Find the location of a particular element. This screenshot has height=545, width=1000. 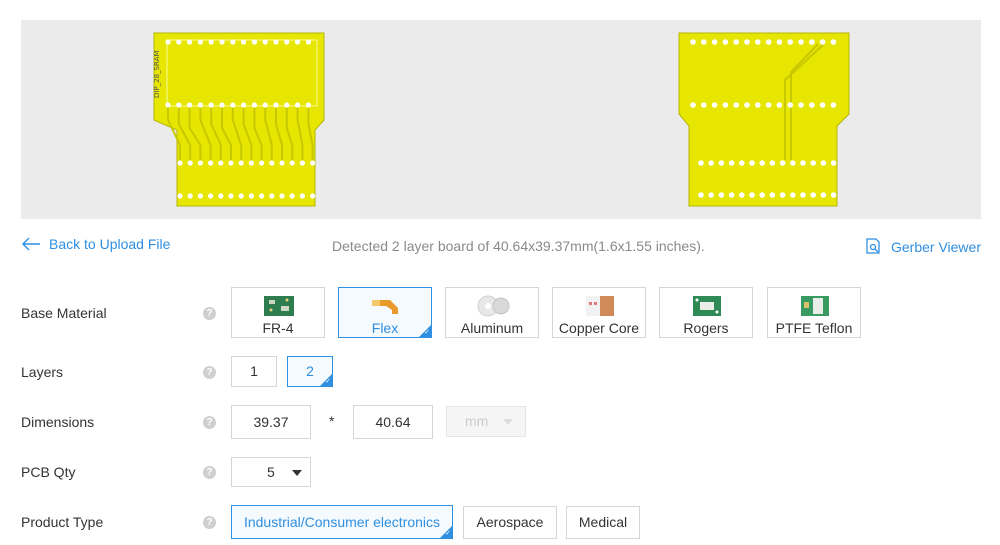

dimension-width-input: 39.37 is located at coordinates (271, 422).